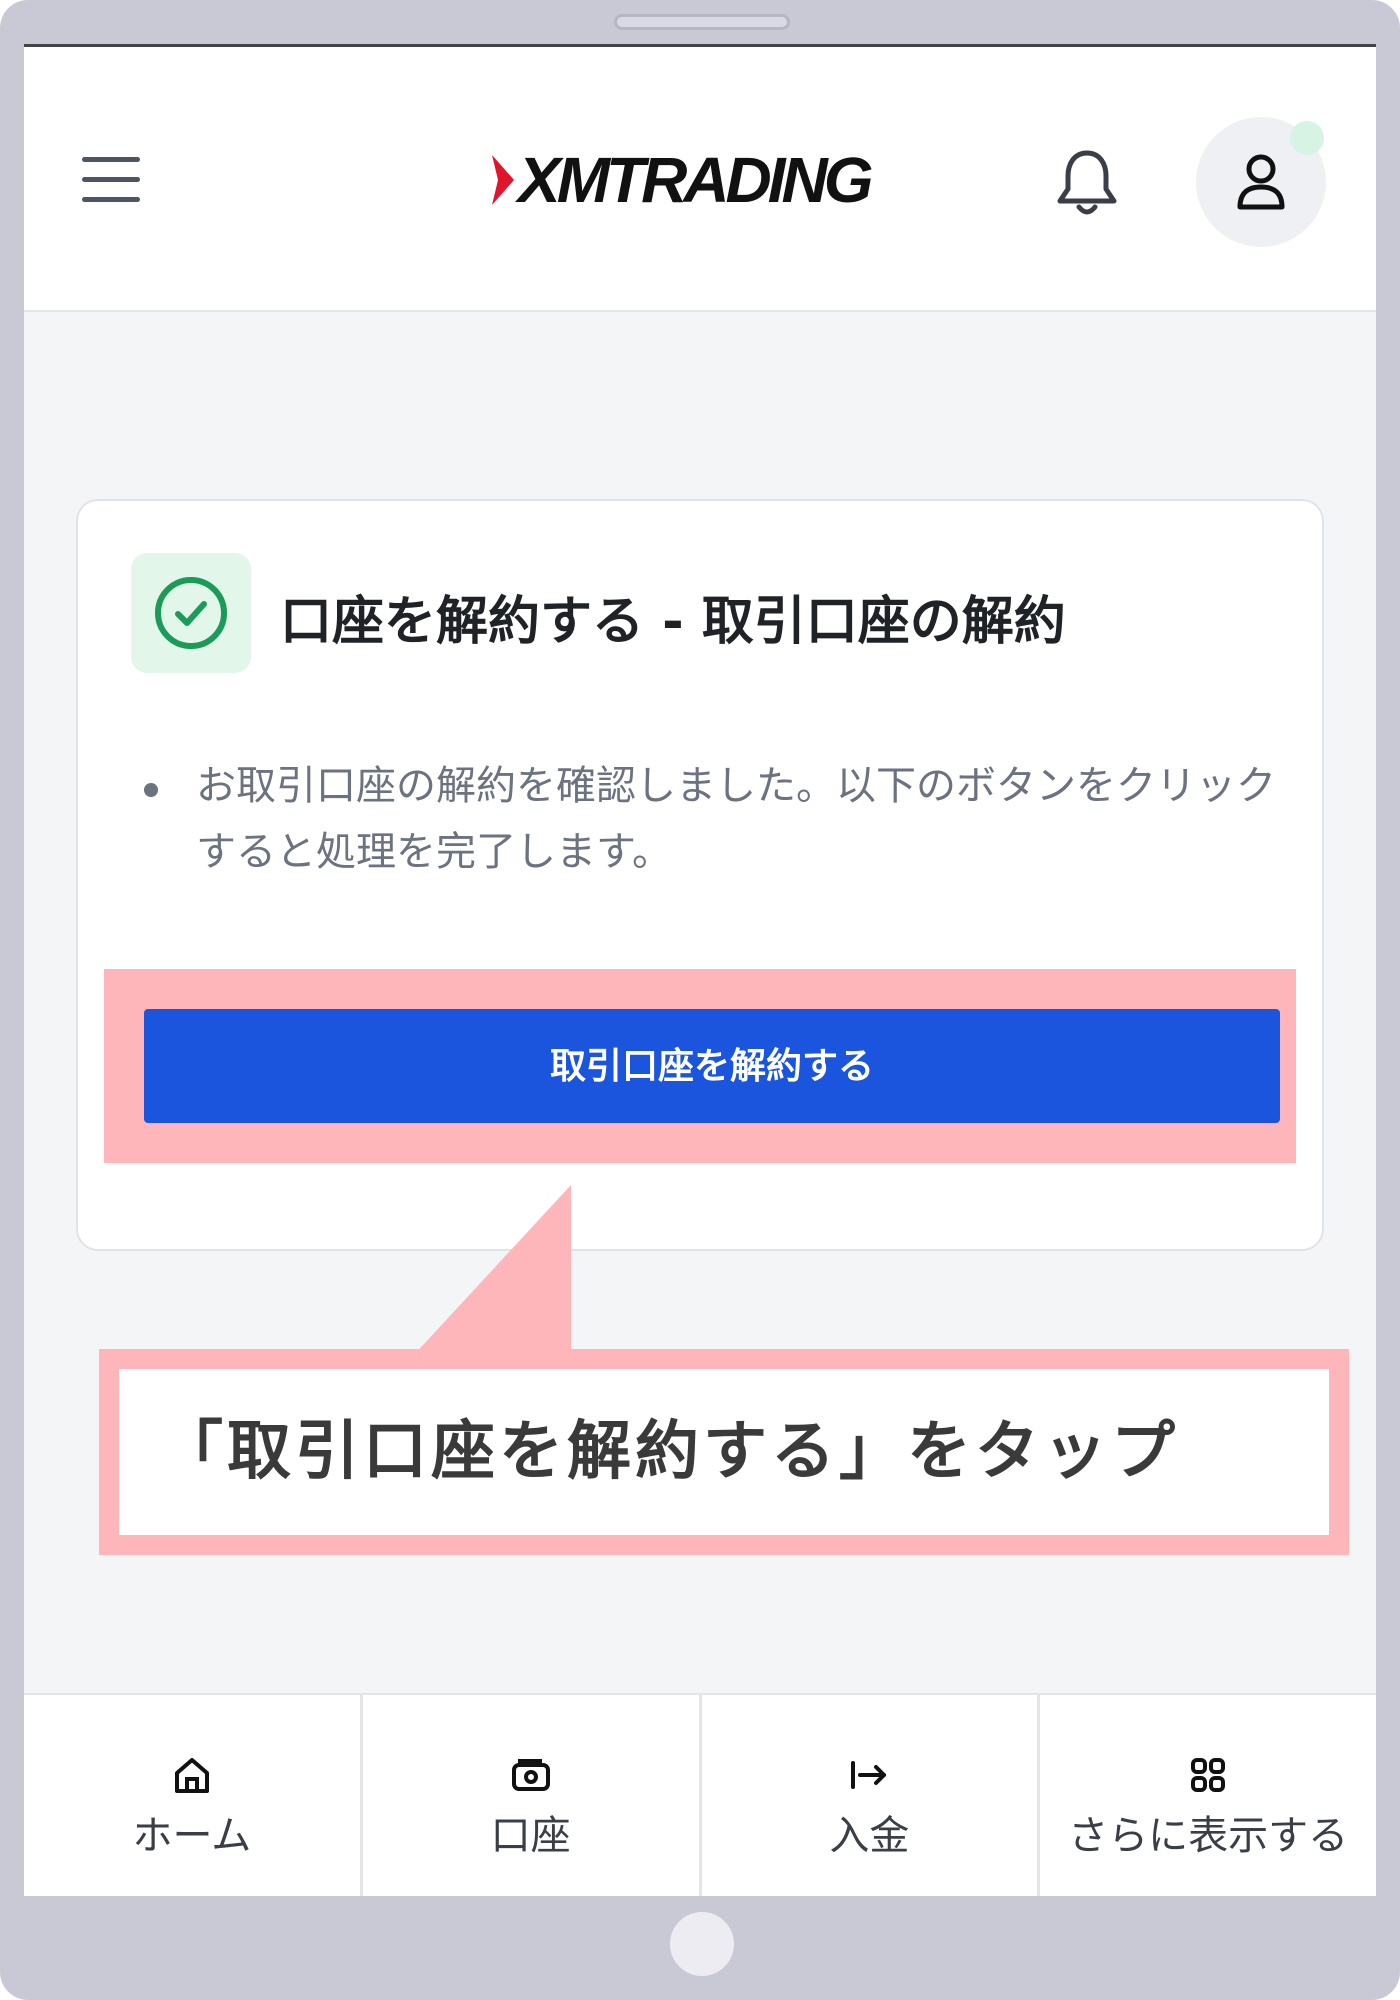 This screenshot has width=1400, height=2000. Describe the element at coordinates (871, 1795) in the screenshot. I see `nav-item-deposit: 入金` at that location.